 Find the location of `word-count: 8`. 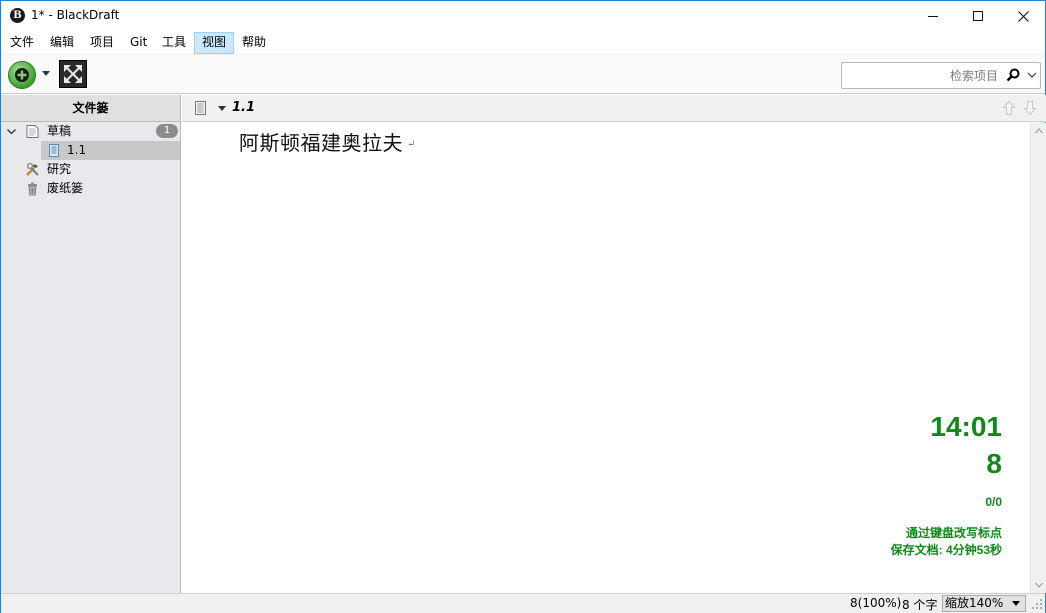

word-count: 8 is located at coordinates (994, 463).